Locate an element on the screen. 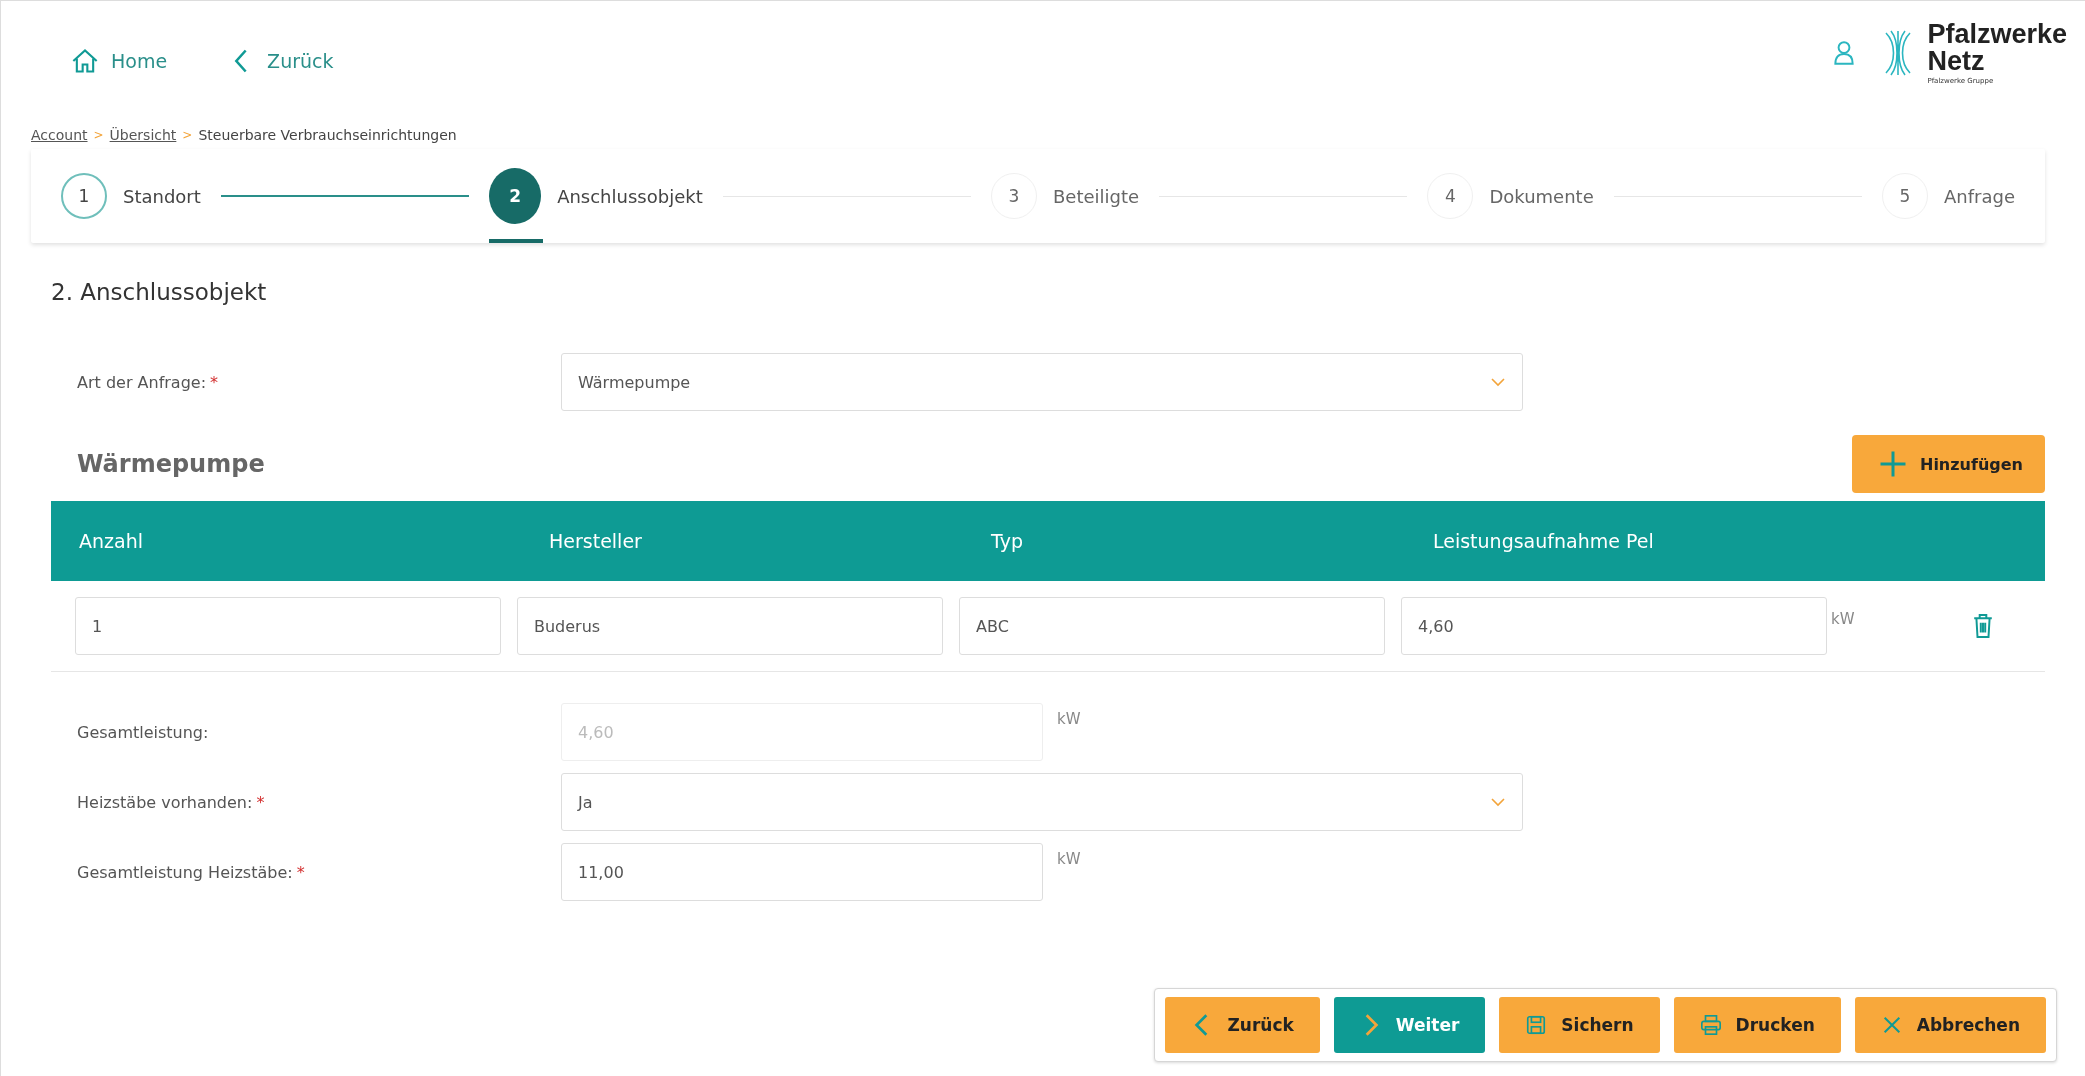 This screenshot has width=2085, height=1076. breadcrumb-link: Account is located at coordinates (59, 135).